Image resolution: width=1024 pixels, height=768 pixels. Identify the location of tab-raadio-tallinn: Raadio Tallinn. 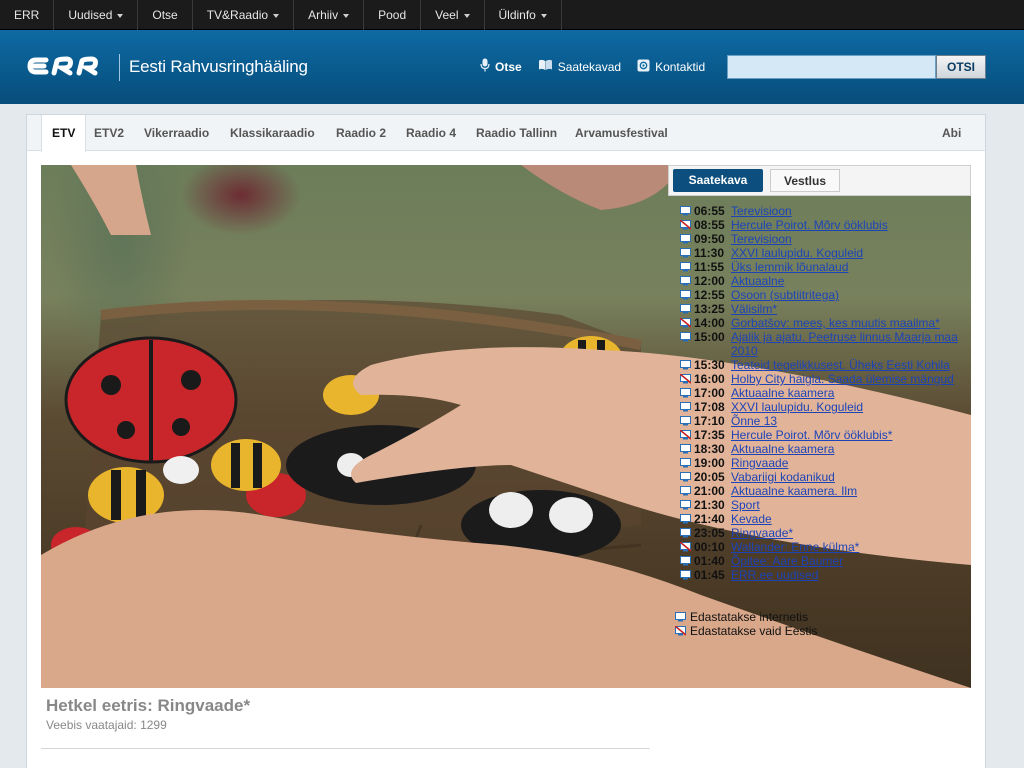
(516, 133).